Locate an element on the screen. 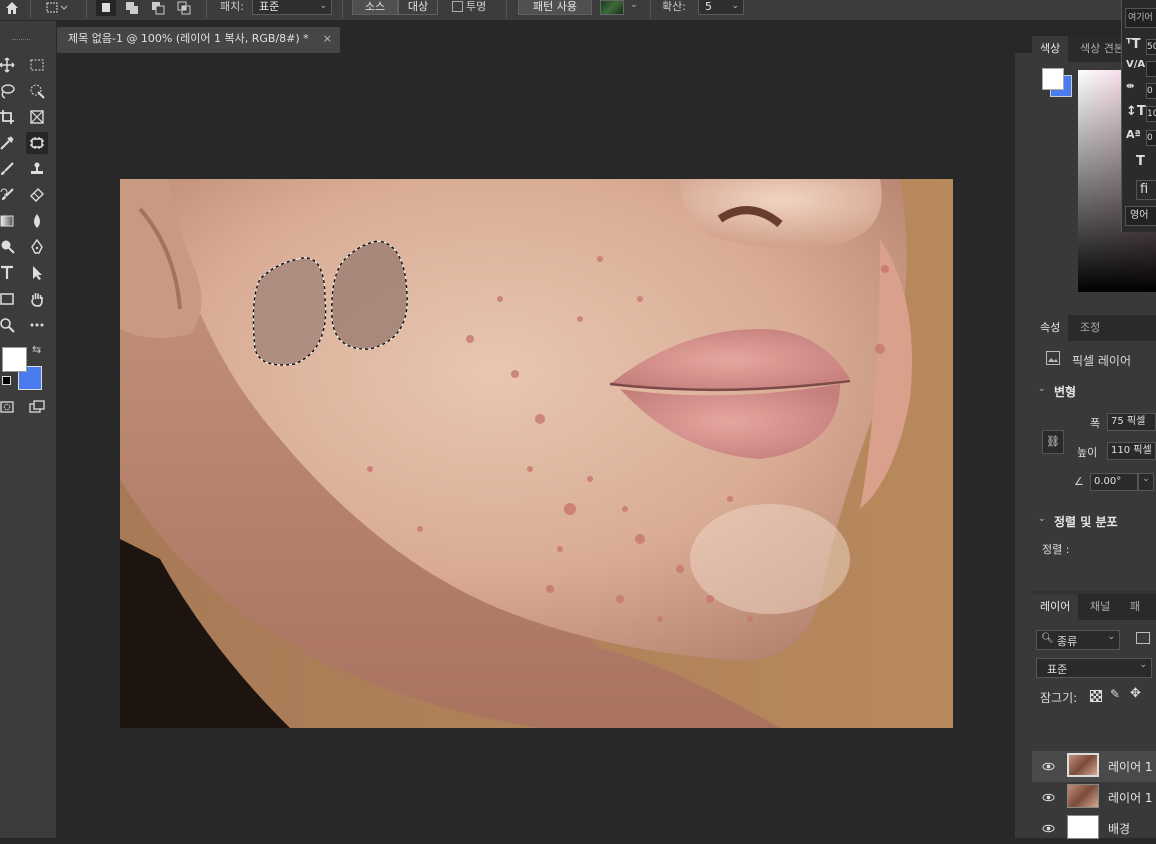  dodge-tool-icon is located at coordinates (9, 247).